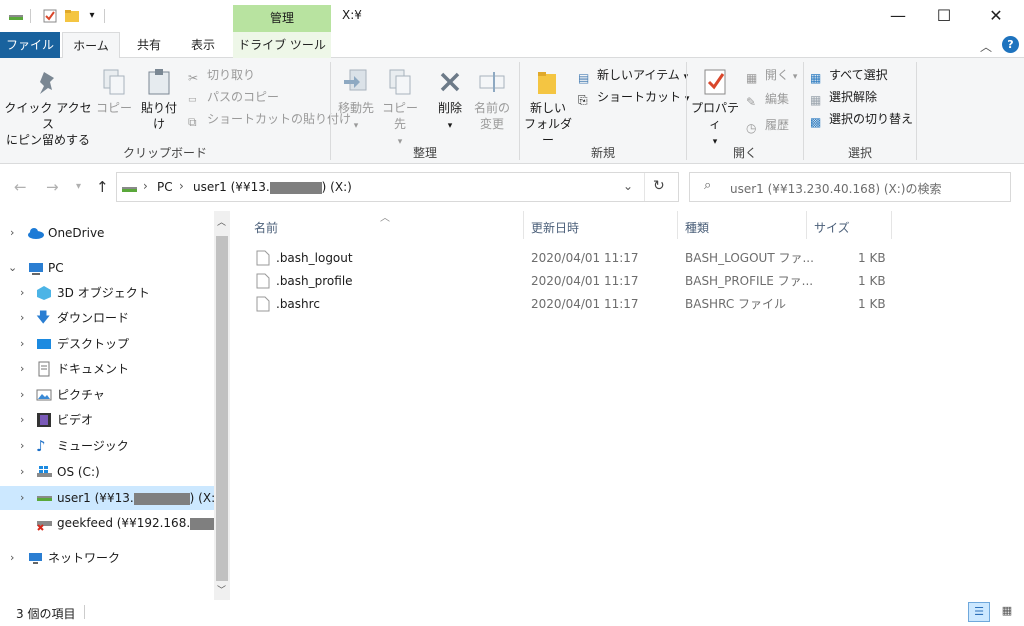 The image size is (1024, 626). Describe the element at coordinates (192, 99) in the screenshot. I see `copy-path-icon: ▭` at that location.